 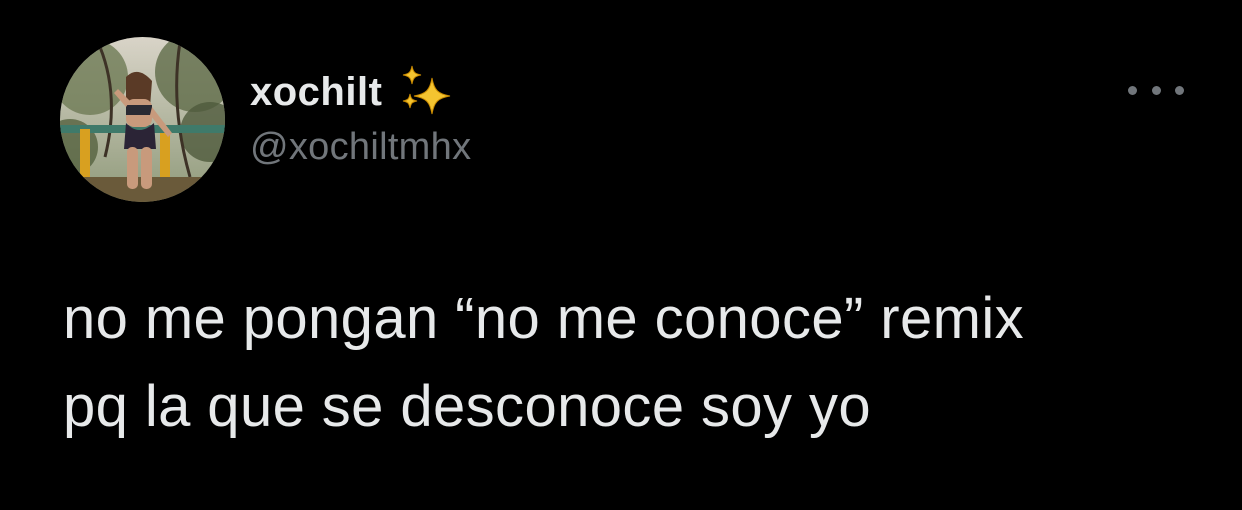 I want to click on more-options-icon, so click(x=1132, y=90).